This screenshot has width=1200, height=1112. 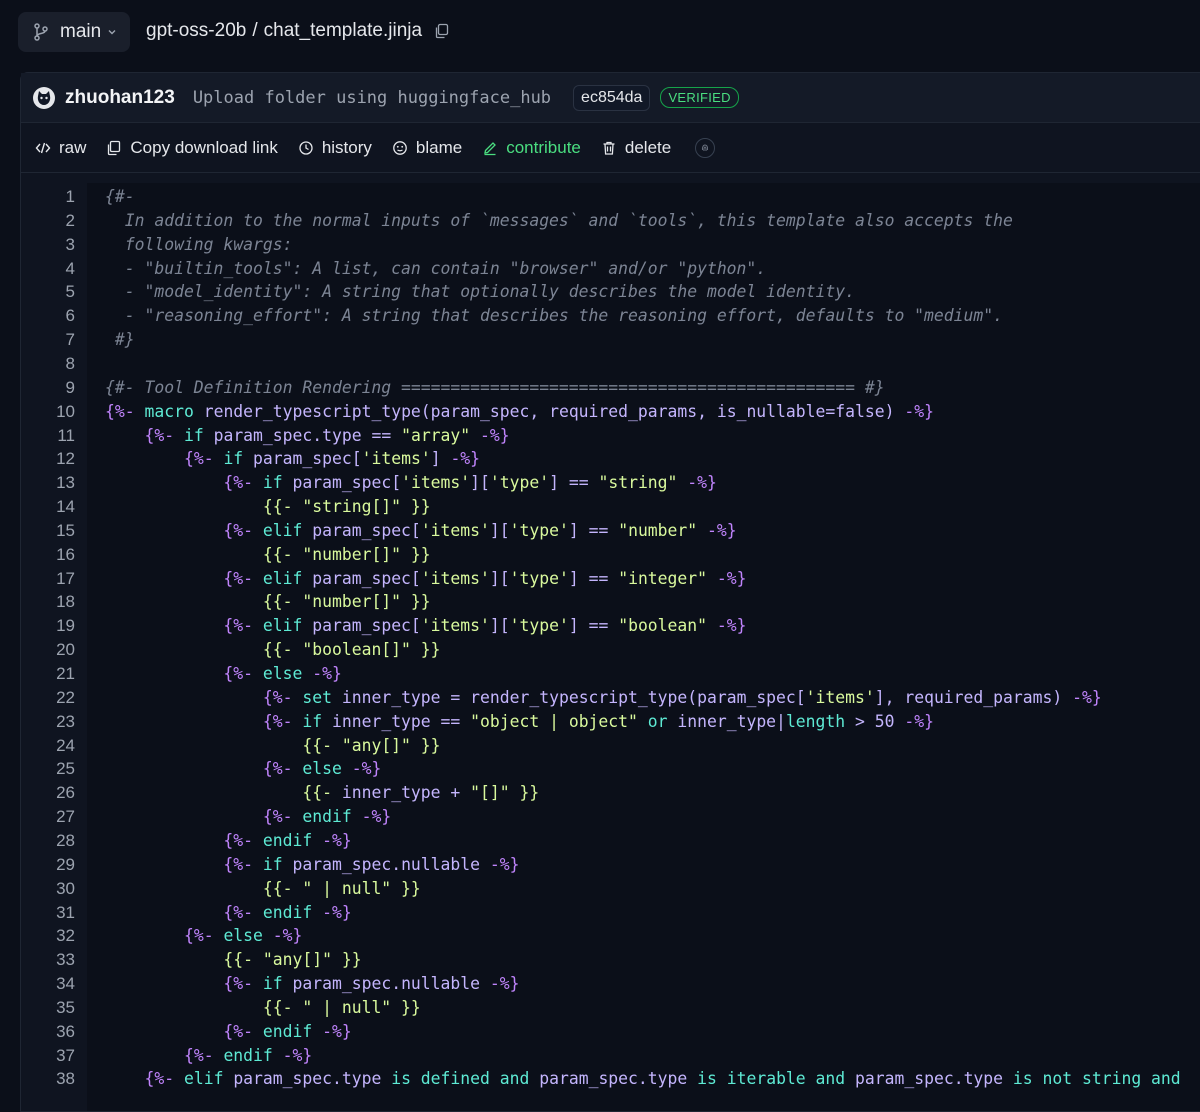 I want to click on line-number: 25, so click(x=48, y=769).